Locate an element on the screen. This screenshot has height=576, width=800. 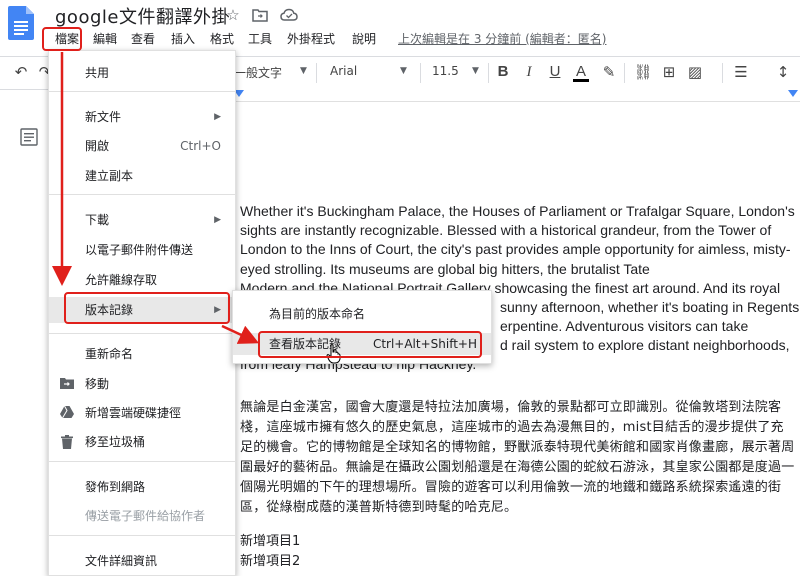
annotation-box-see-version-history is located at coordinates (370, 344).